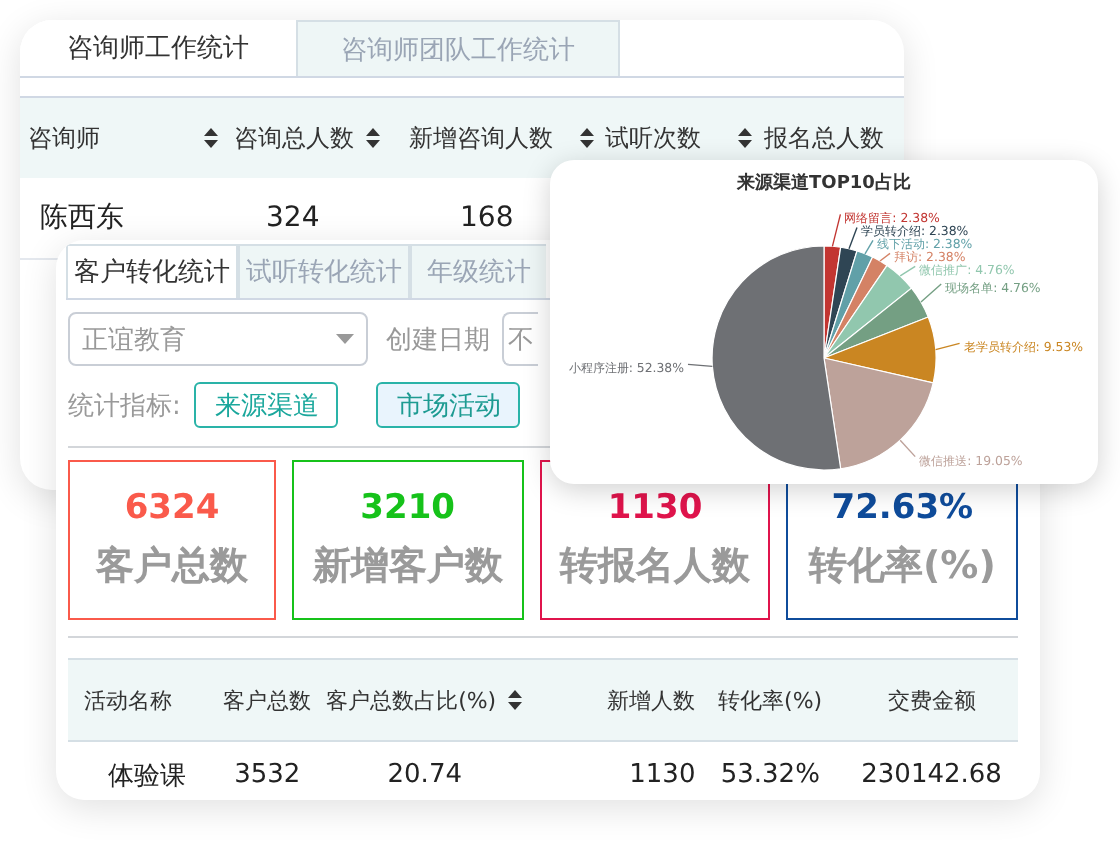 This screenshot has height=844, width=1120. I want to click on stat-label: 客户总数, so click(172, 567).